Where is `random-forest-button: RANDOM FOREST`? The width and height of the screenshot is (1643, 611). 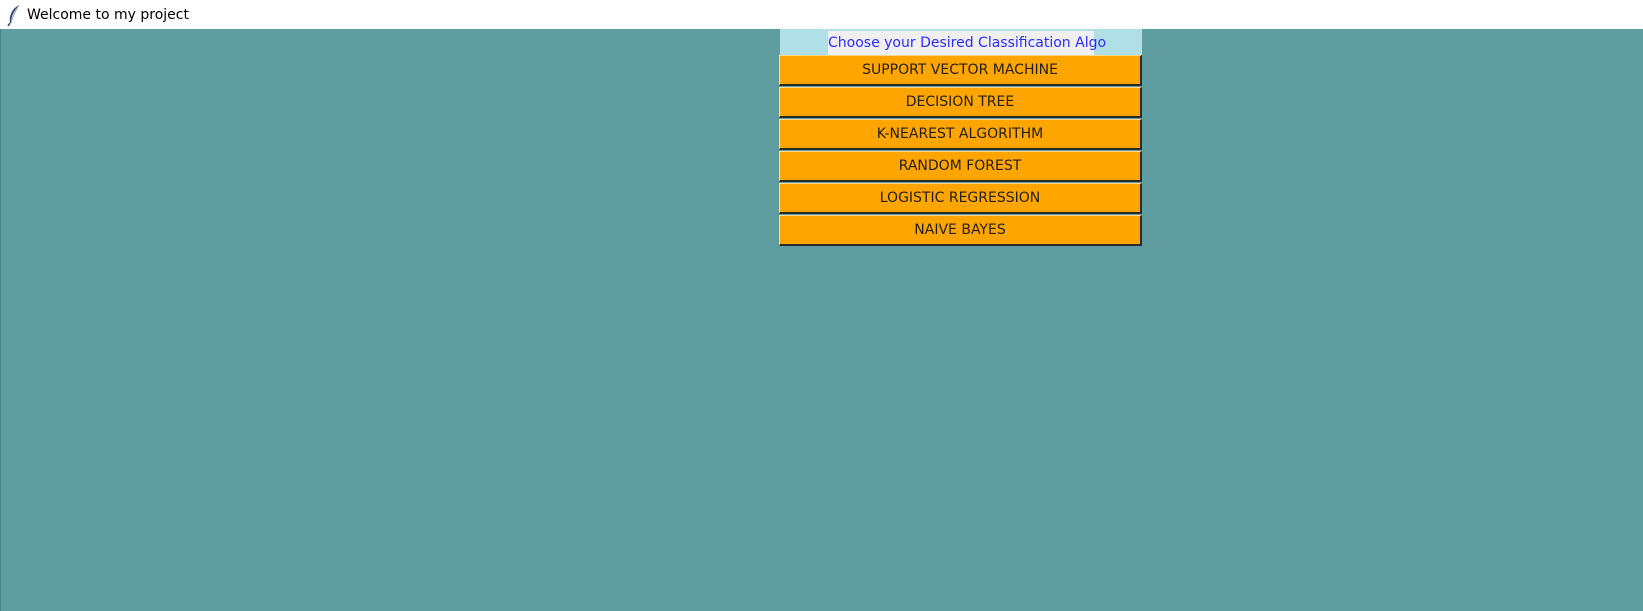 random-forest-button: RANDOM FOREST is located at coordinates (960, 166).